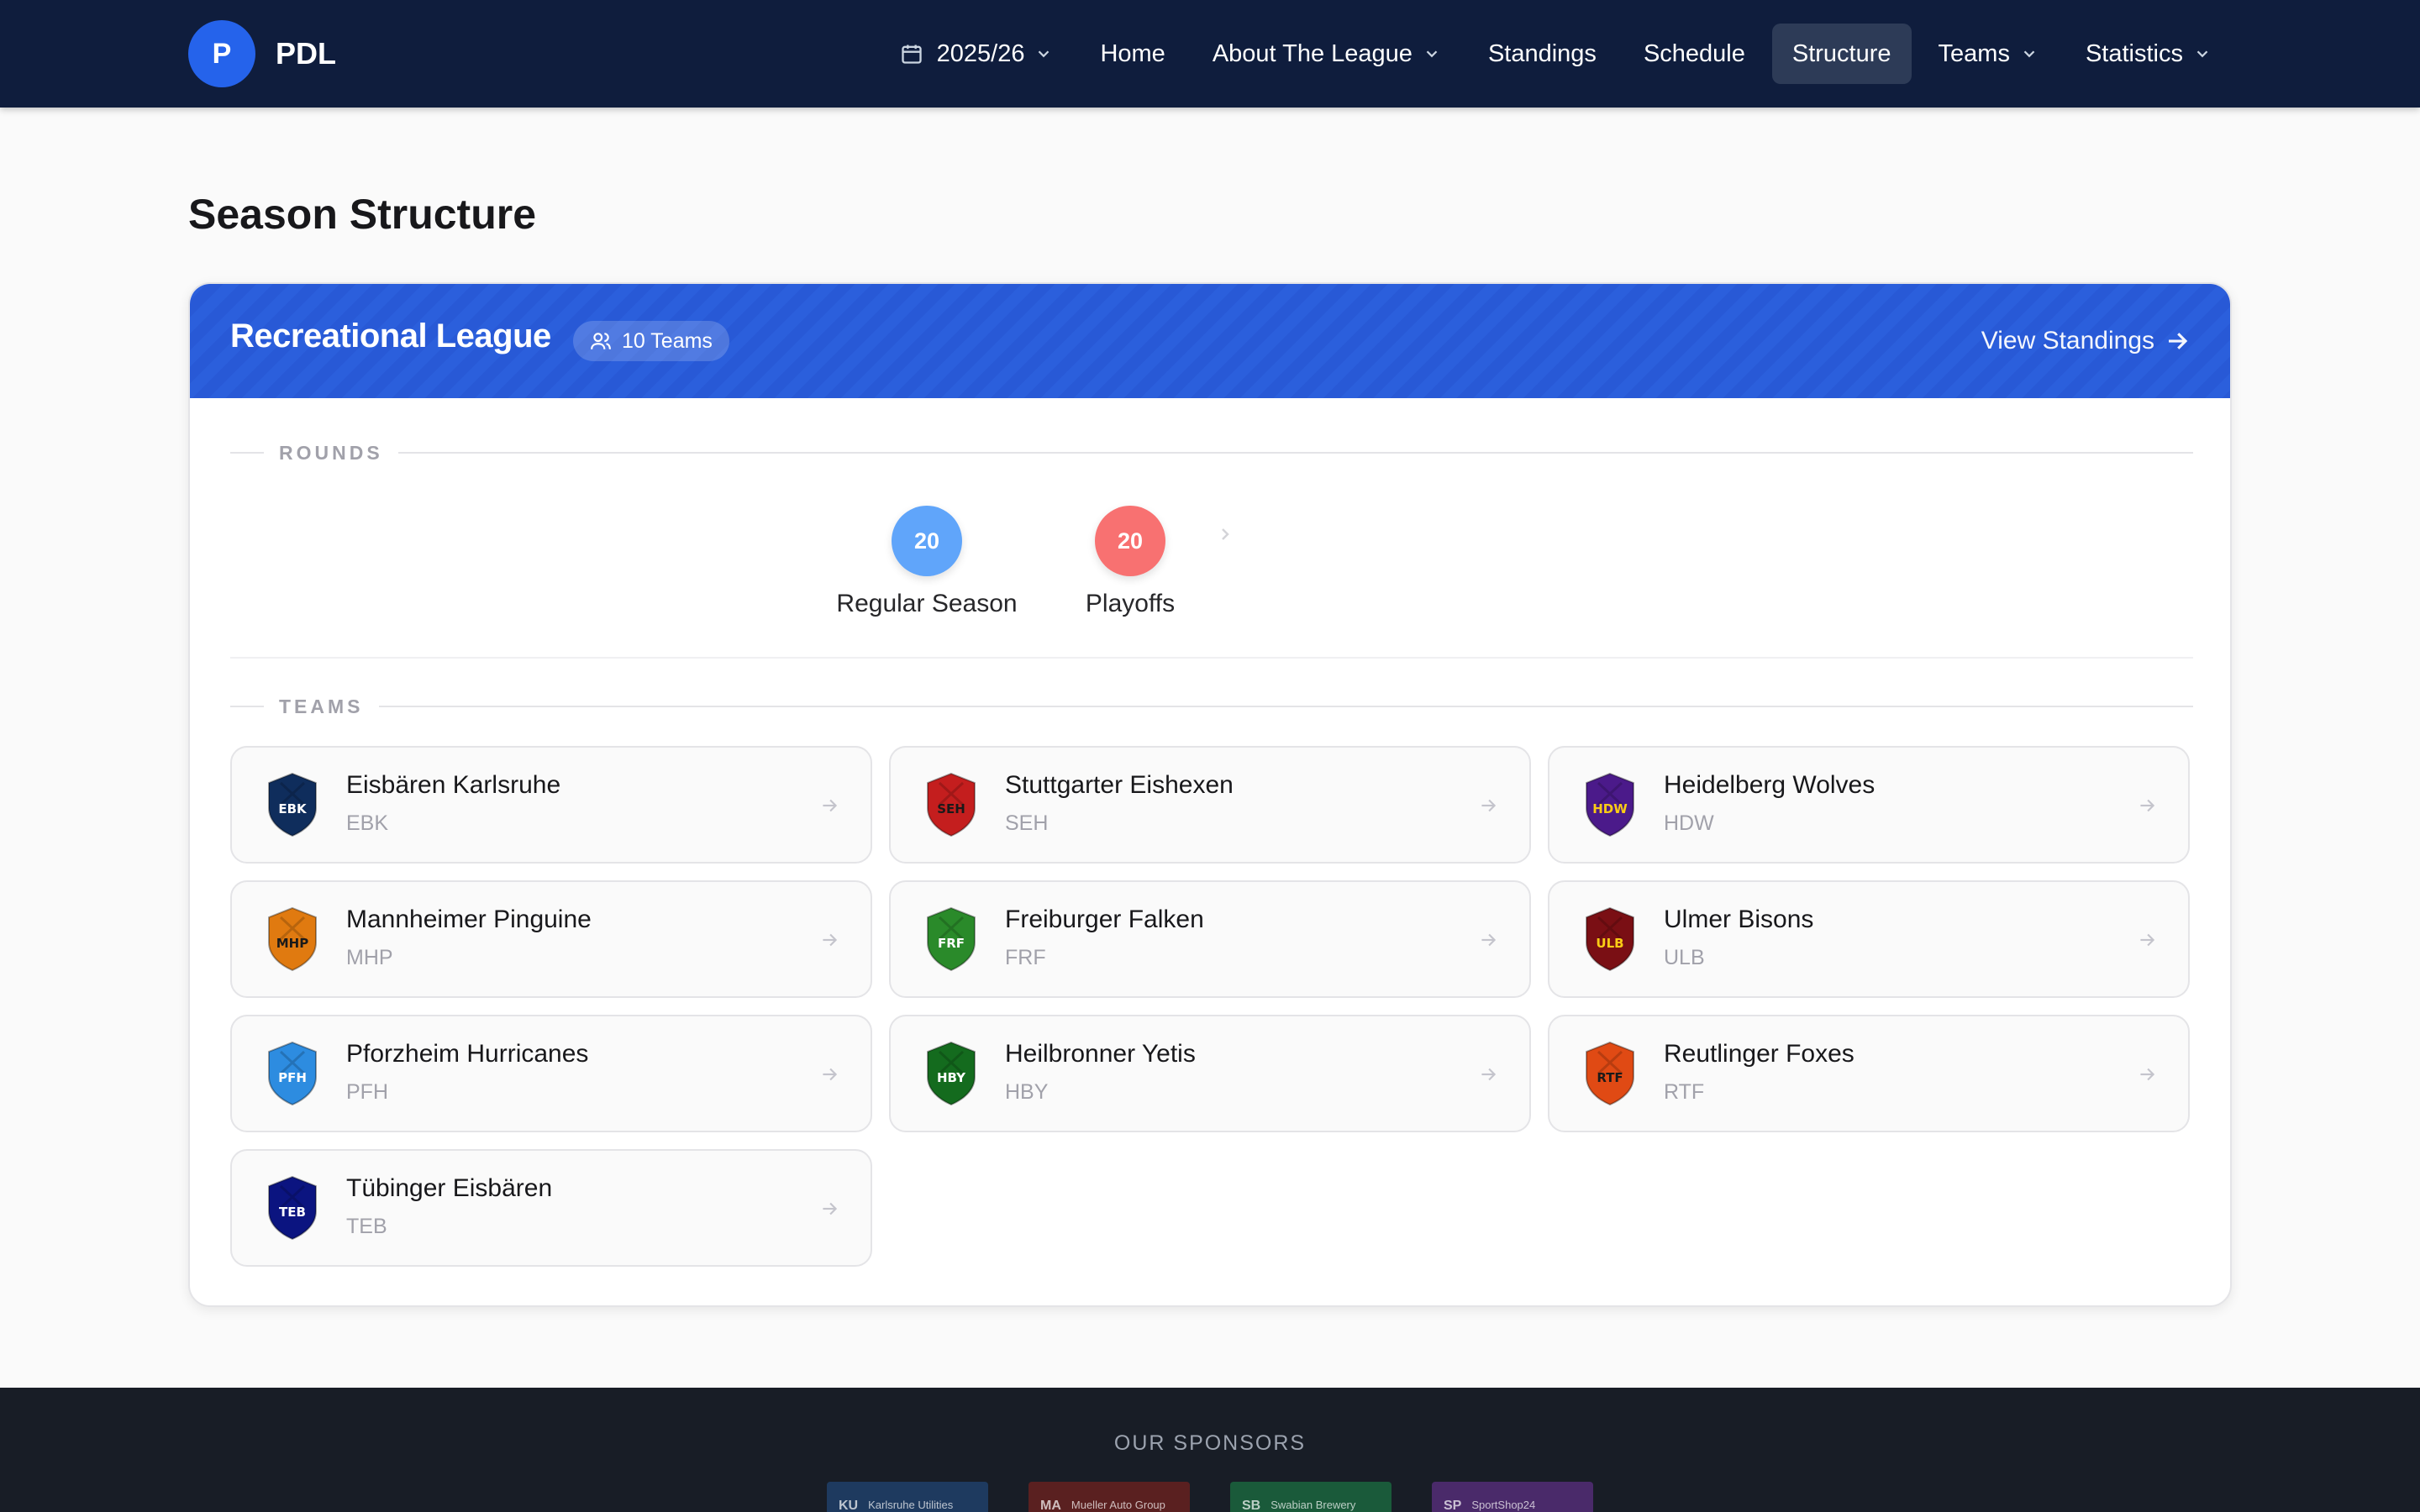  I want to click on nav-item-label: Structure, so click(1841, 53).